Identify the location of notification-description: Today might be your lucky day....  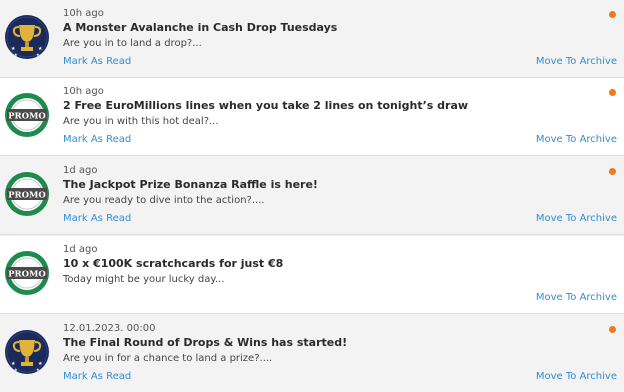
(144, 279).